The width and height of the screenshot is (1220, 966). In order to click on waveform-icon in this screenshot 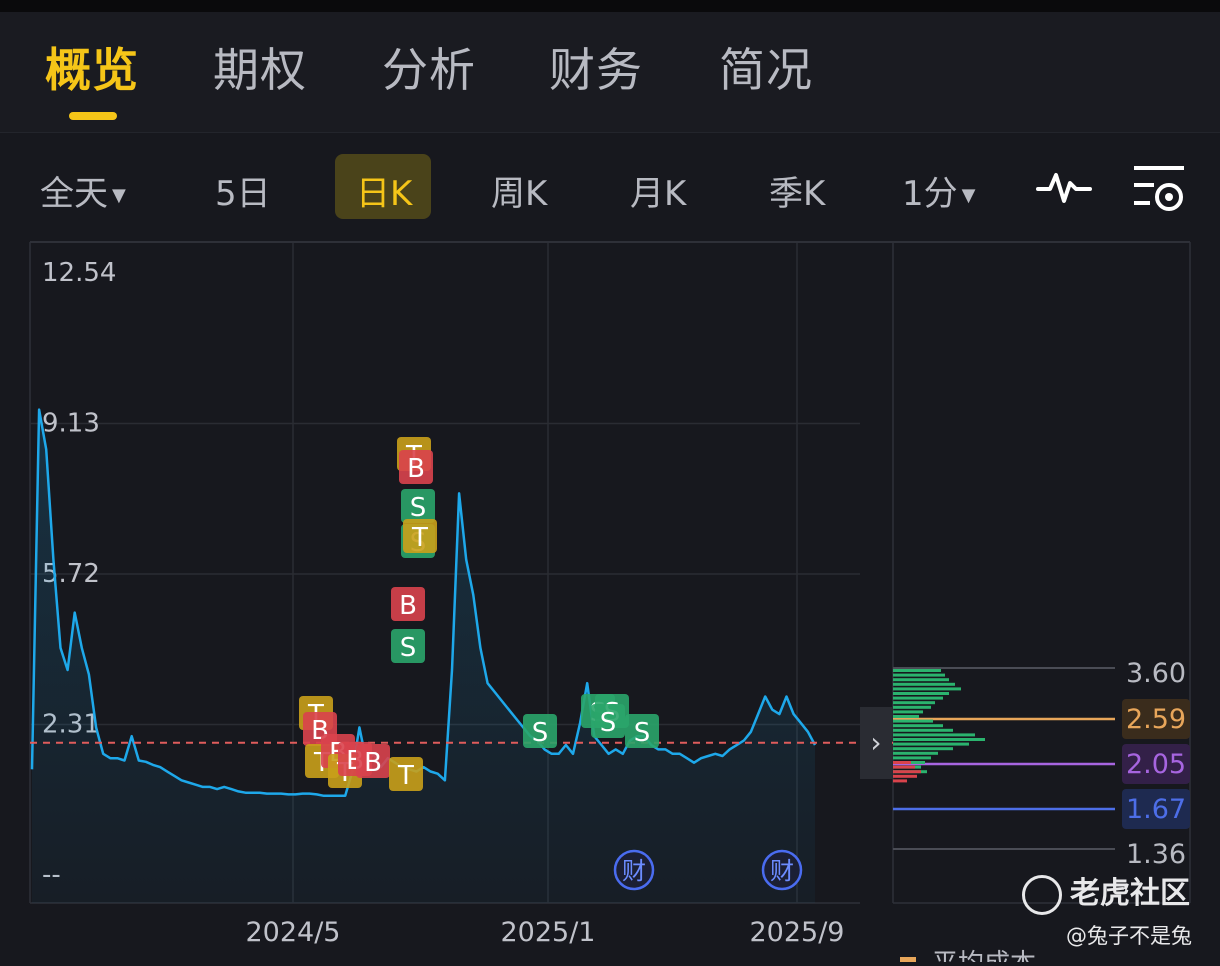, I will do `click(1064, 187)`.